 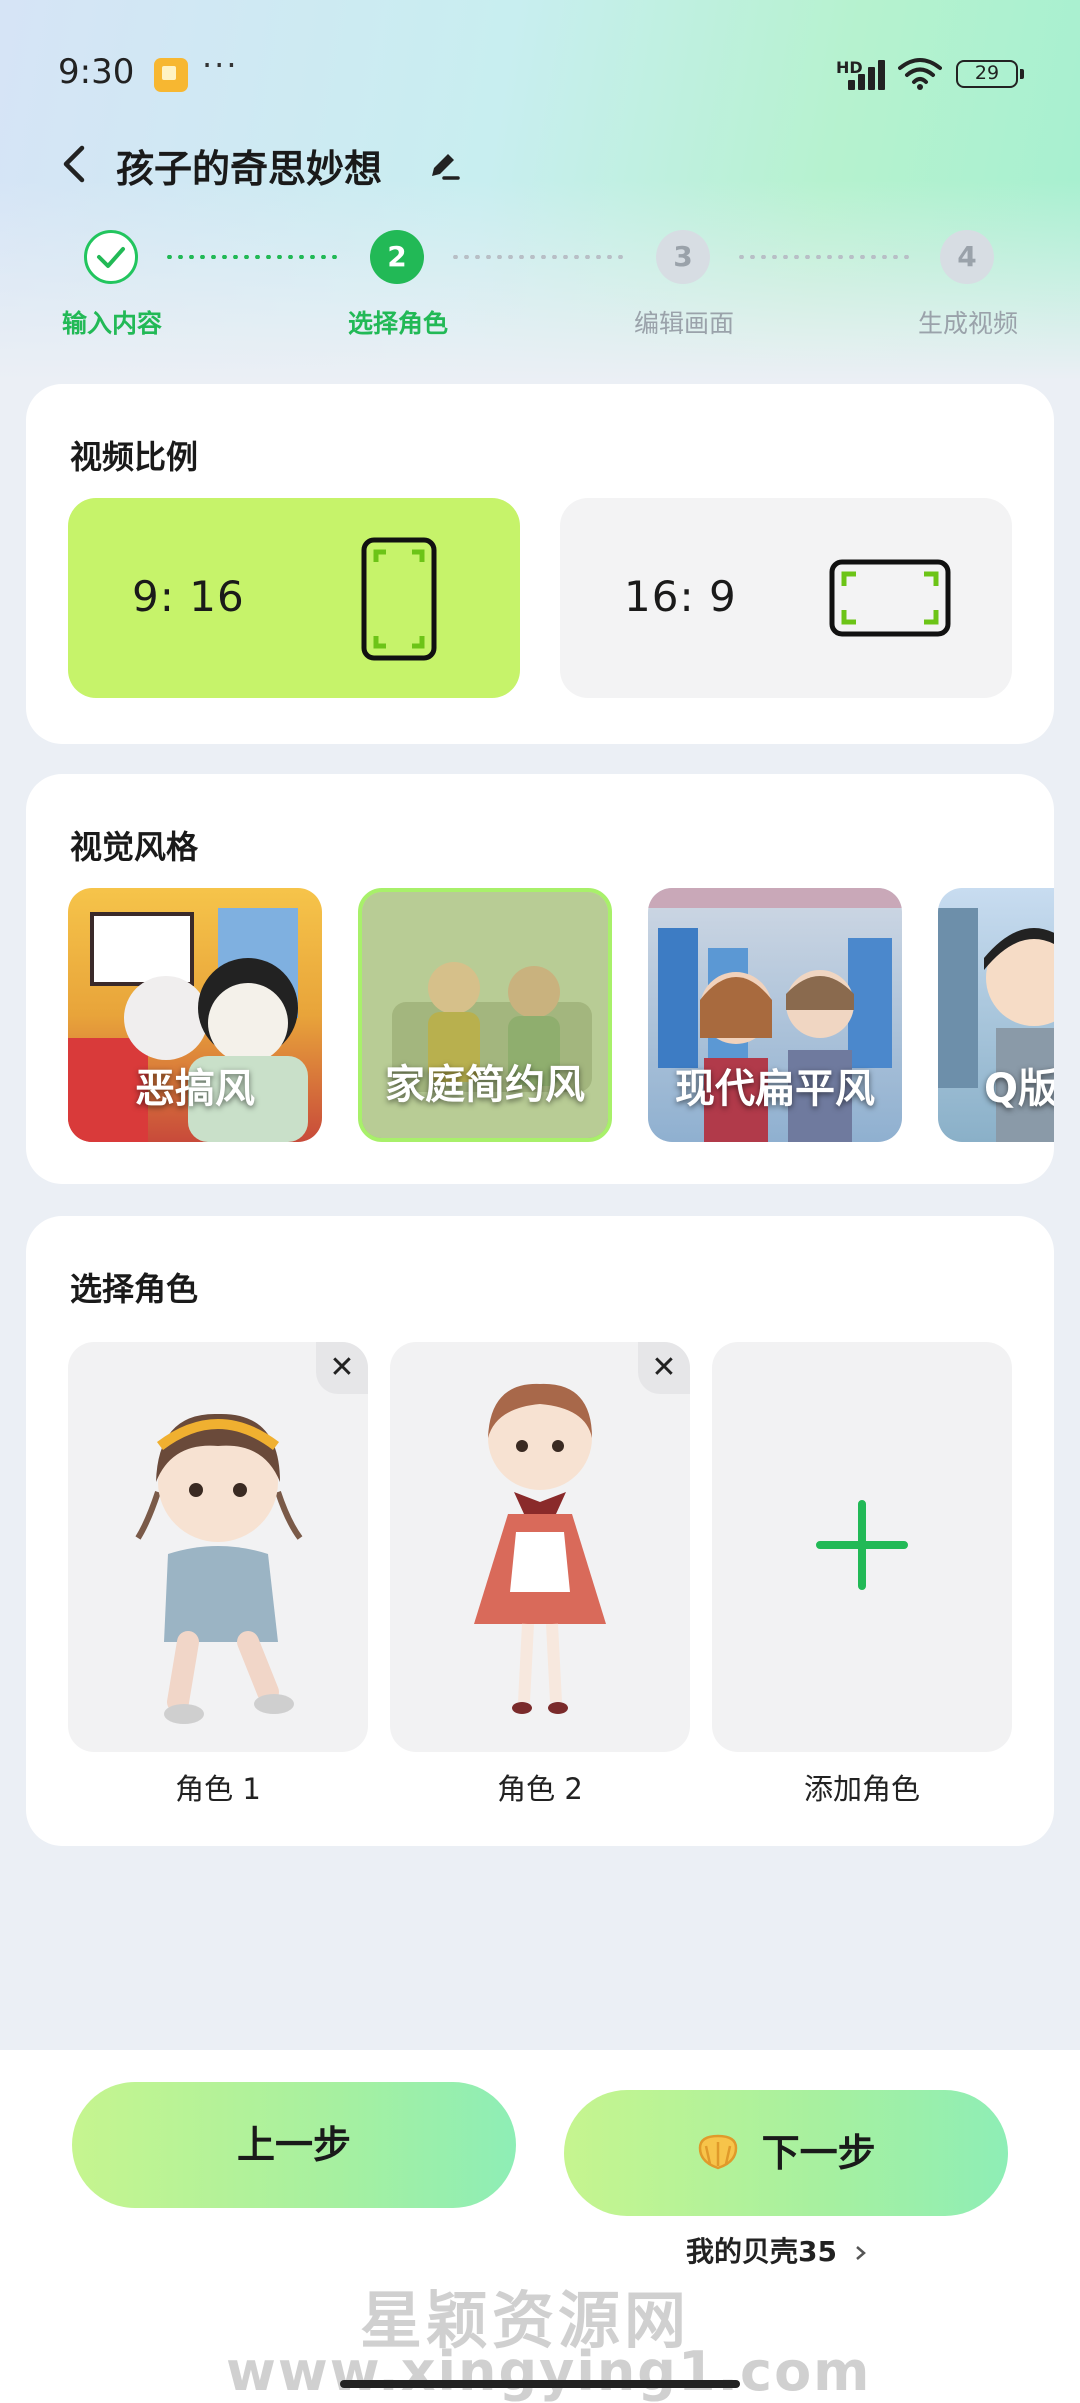 What do you see at coordinates (866, 74) in the screenshot?
I see `cellular-signal-icon` at bounding box center [866, 74].